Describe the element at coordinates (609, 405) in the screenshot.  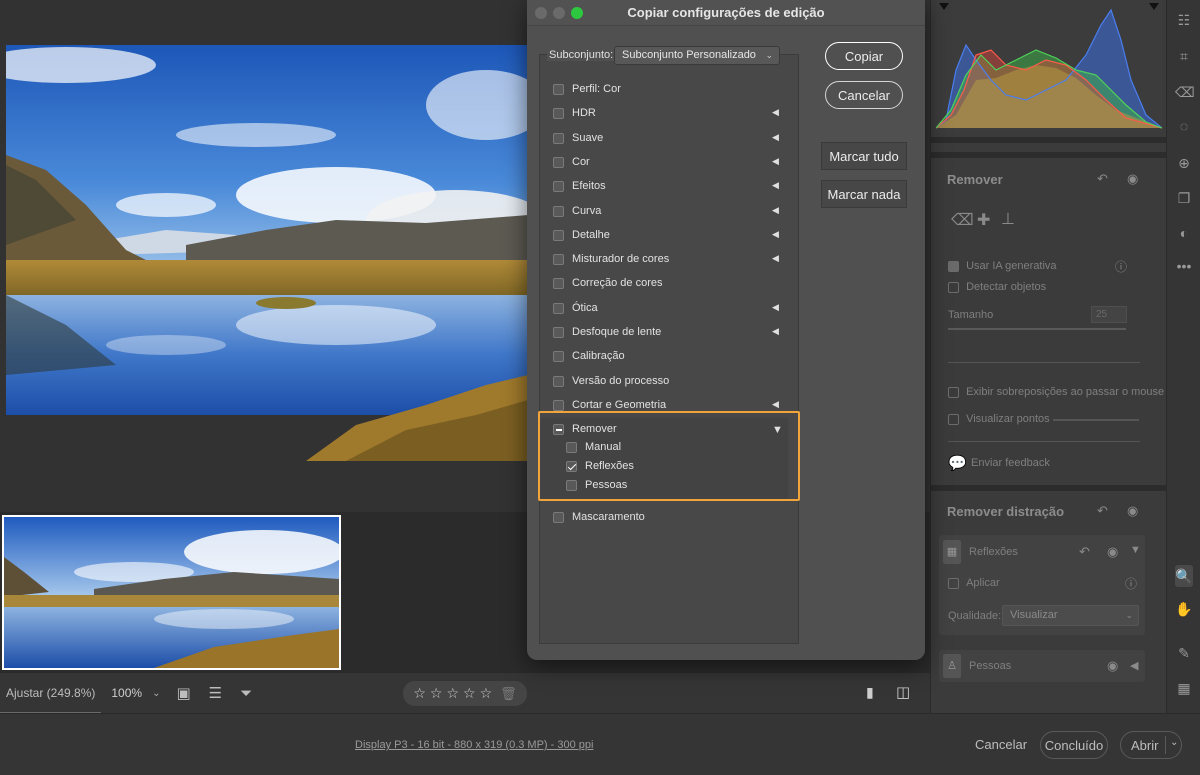
I see `option-row: Cortar e Geometria` at that location.